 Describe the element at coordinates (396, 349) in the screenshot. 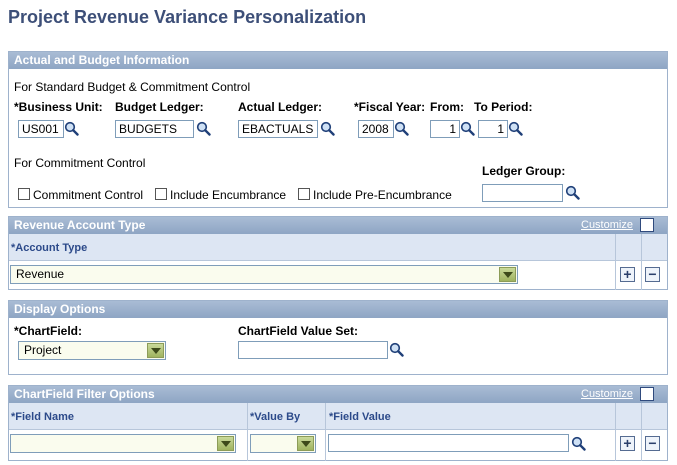

I see `chartfield-value-set-lookup-icon` at that location.